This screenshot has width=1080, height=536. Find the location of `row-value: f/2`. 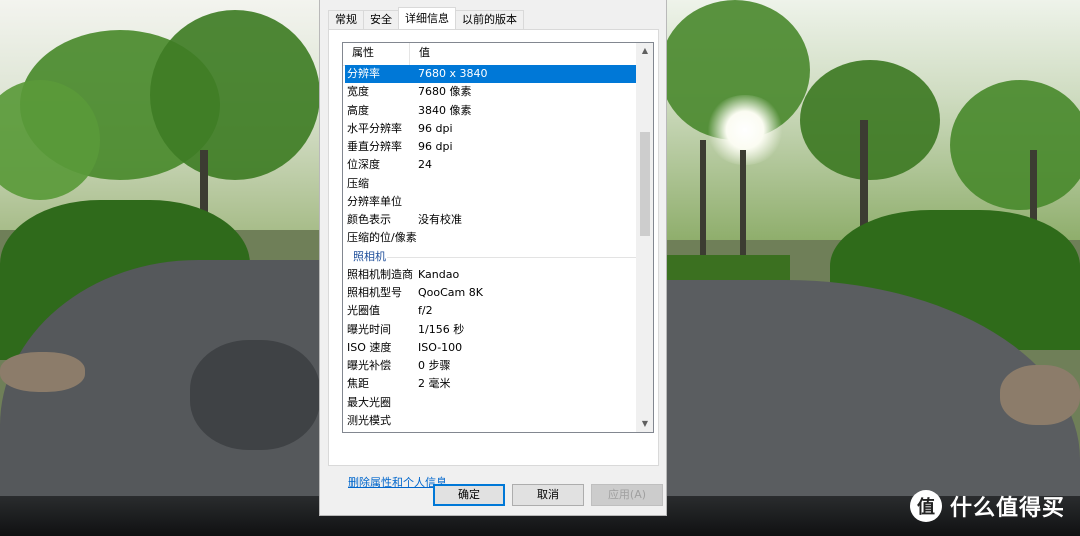

row-value: f/2 is located at coordinates (425, 311).